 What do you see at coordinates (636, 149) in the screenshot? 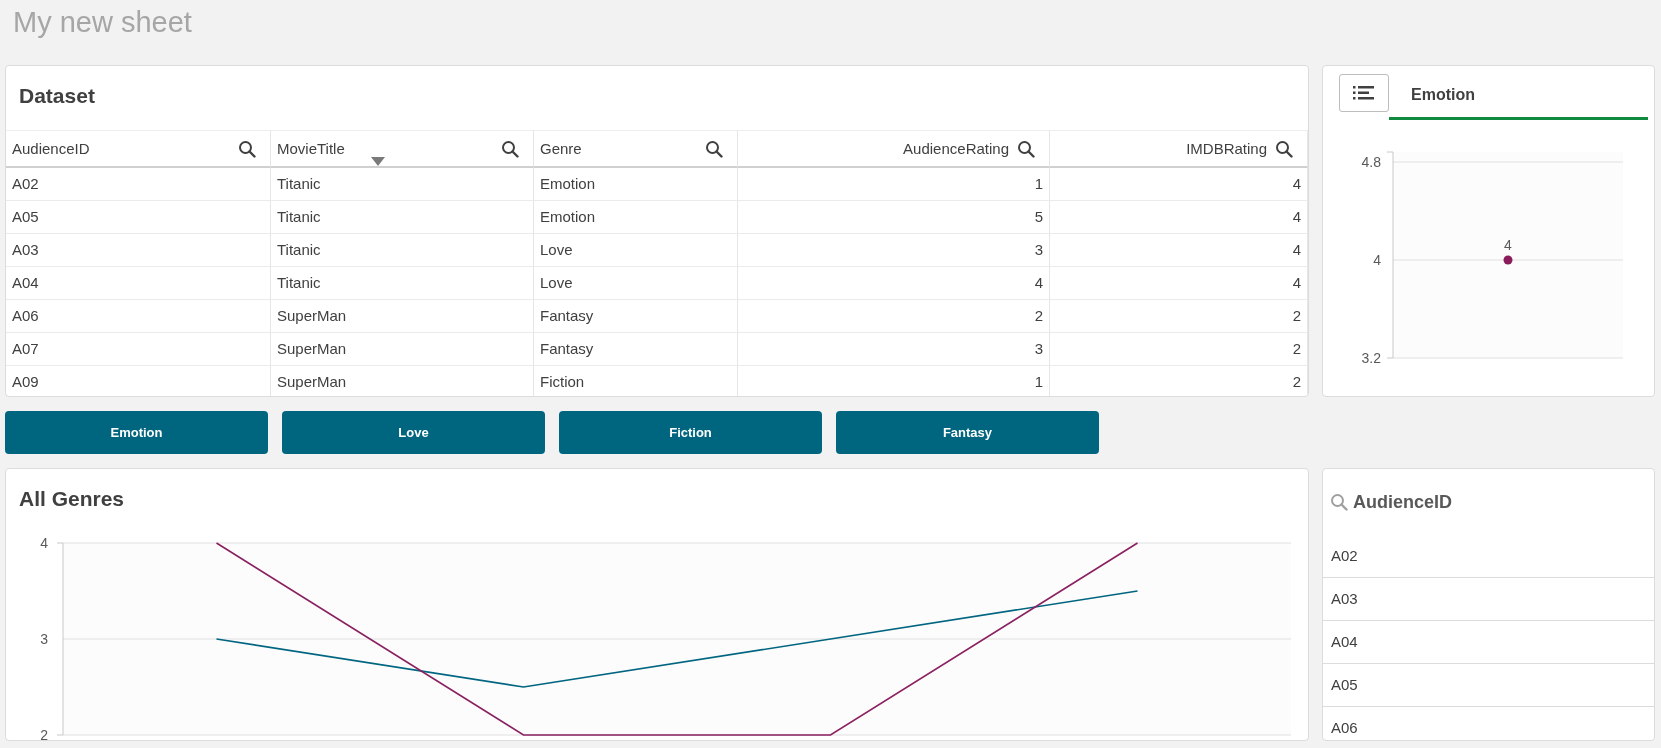
I see `column-header: Genre` at bounding box center [636, 149].